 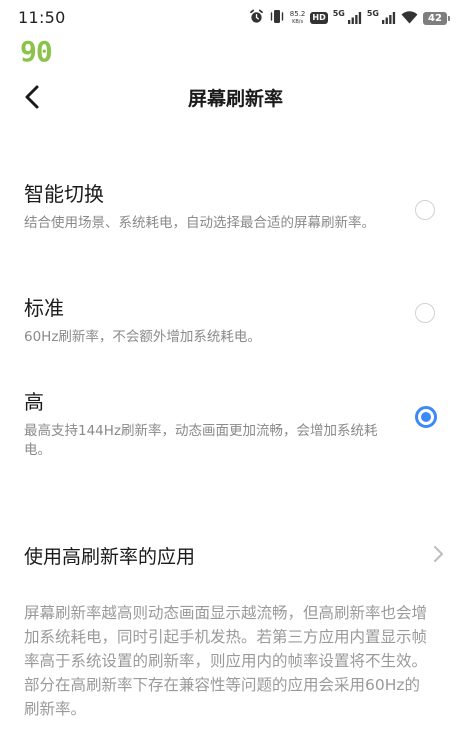 I want to click on alarm-icon, so click(x=256, y=18).